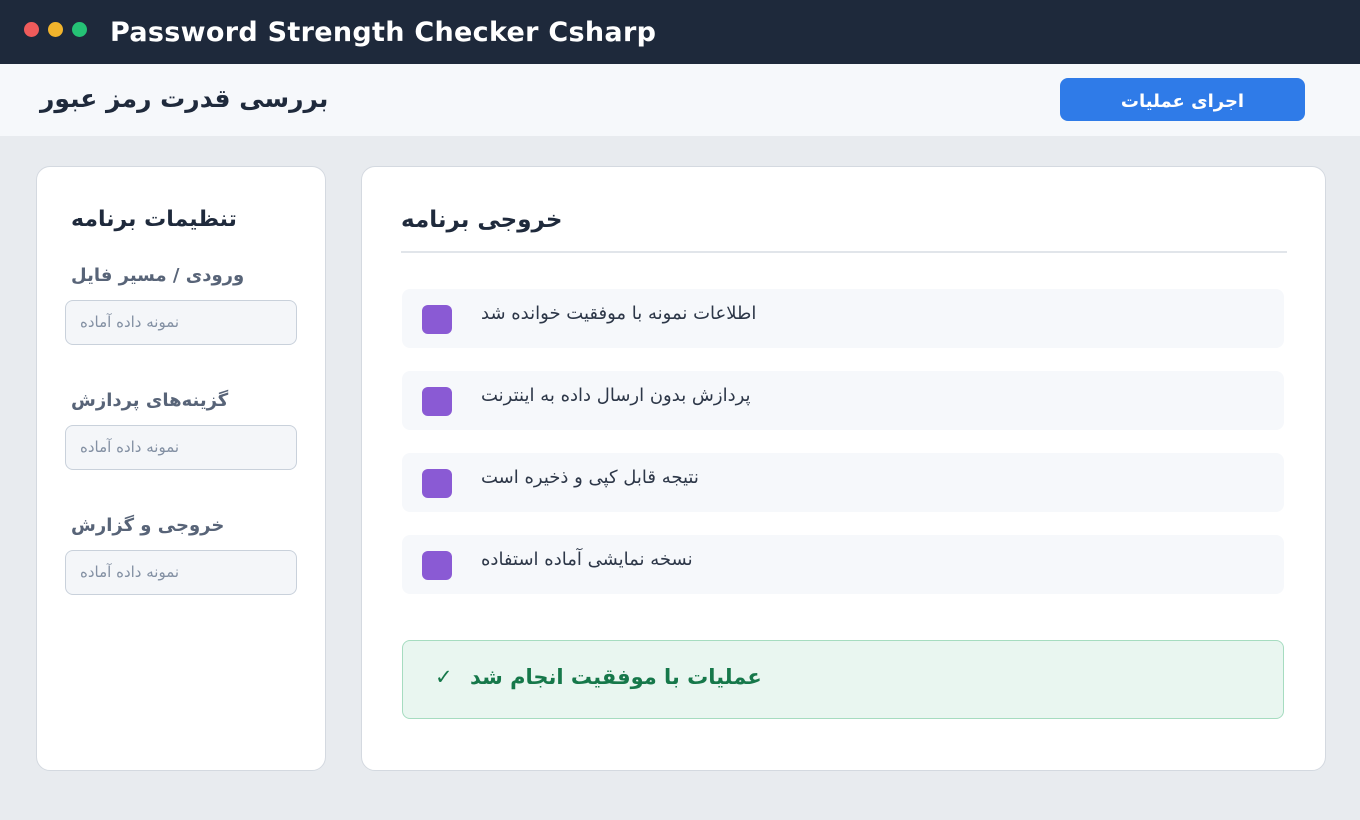  I want to click on output-list-item: نسخه نمایشی آماده استفاده, so click(843, 564).